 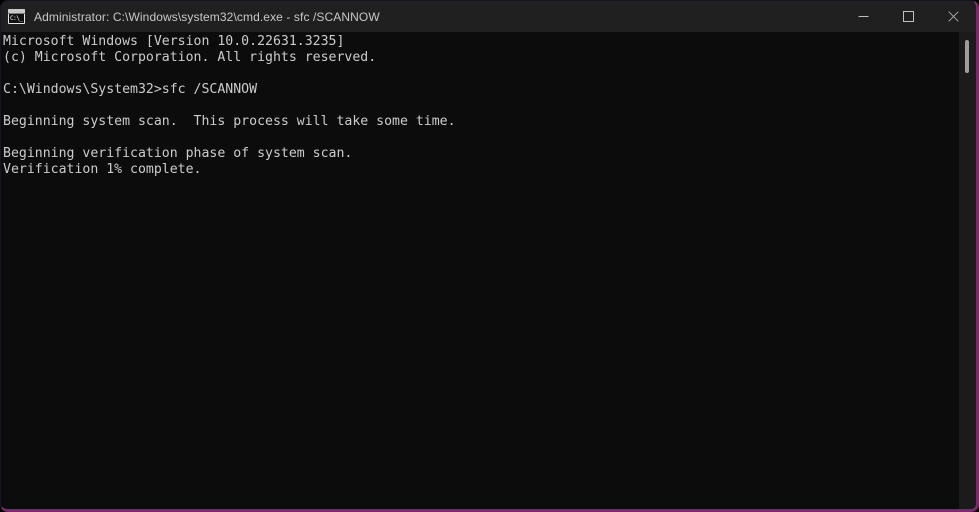 I want to click on icon-prompt-glyph: C:\_, so click(x=16, y=18).